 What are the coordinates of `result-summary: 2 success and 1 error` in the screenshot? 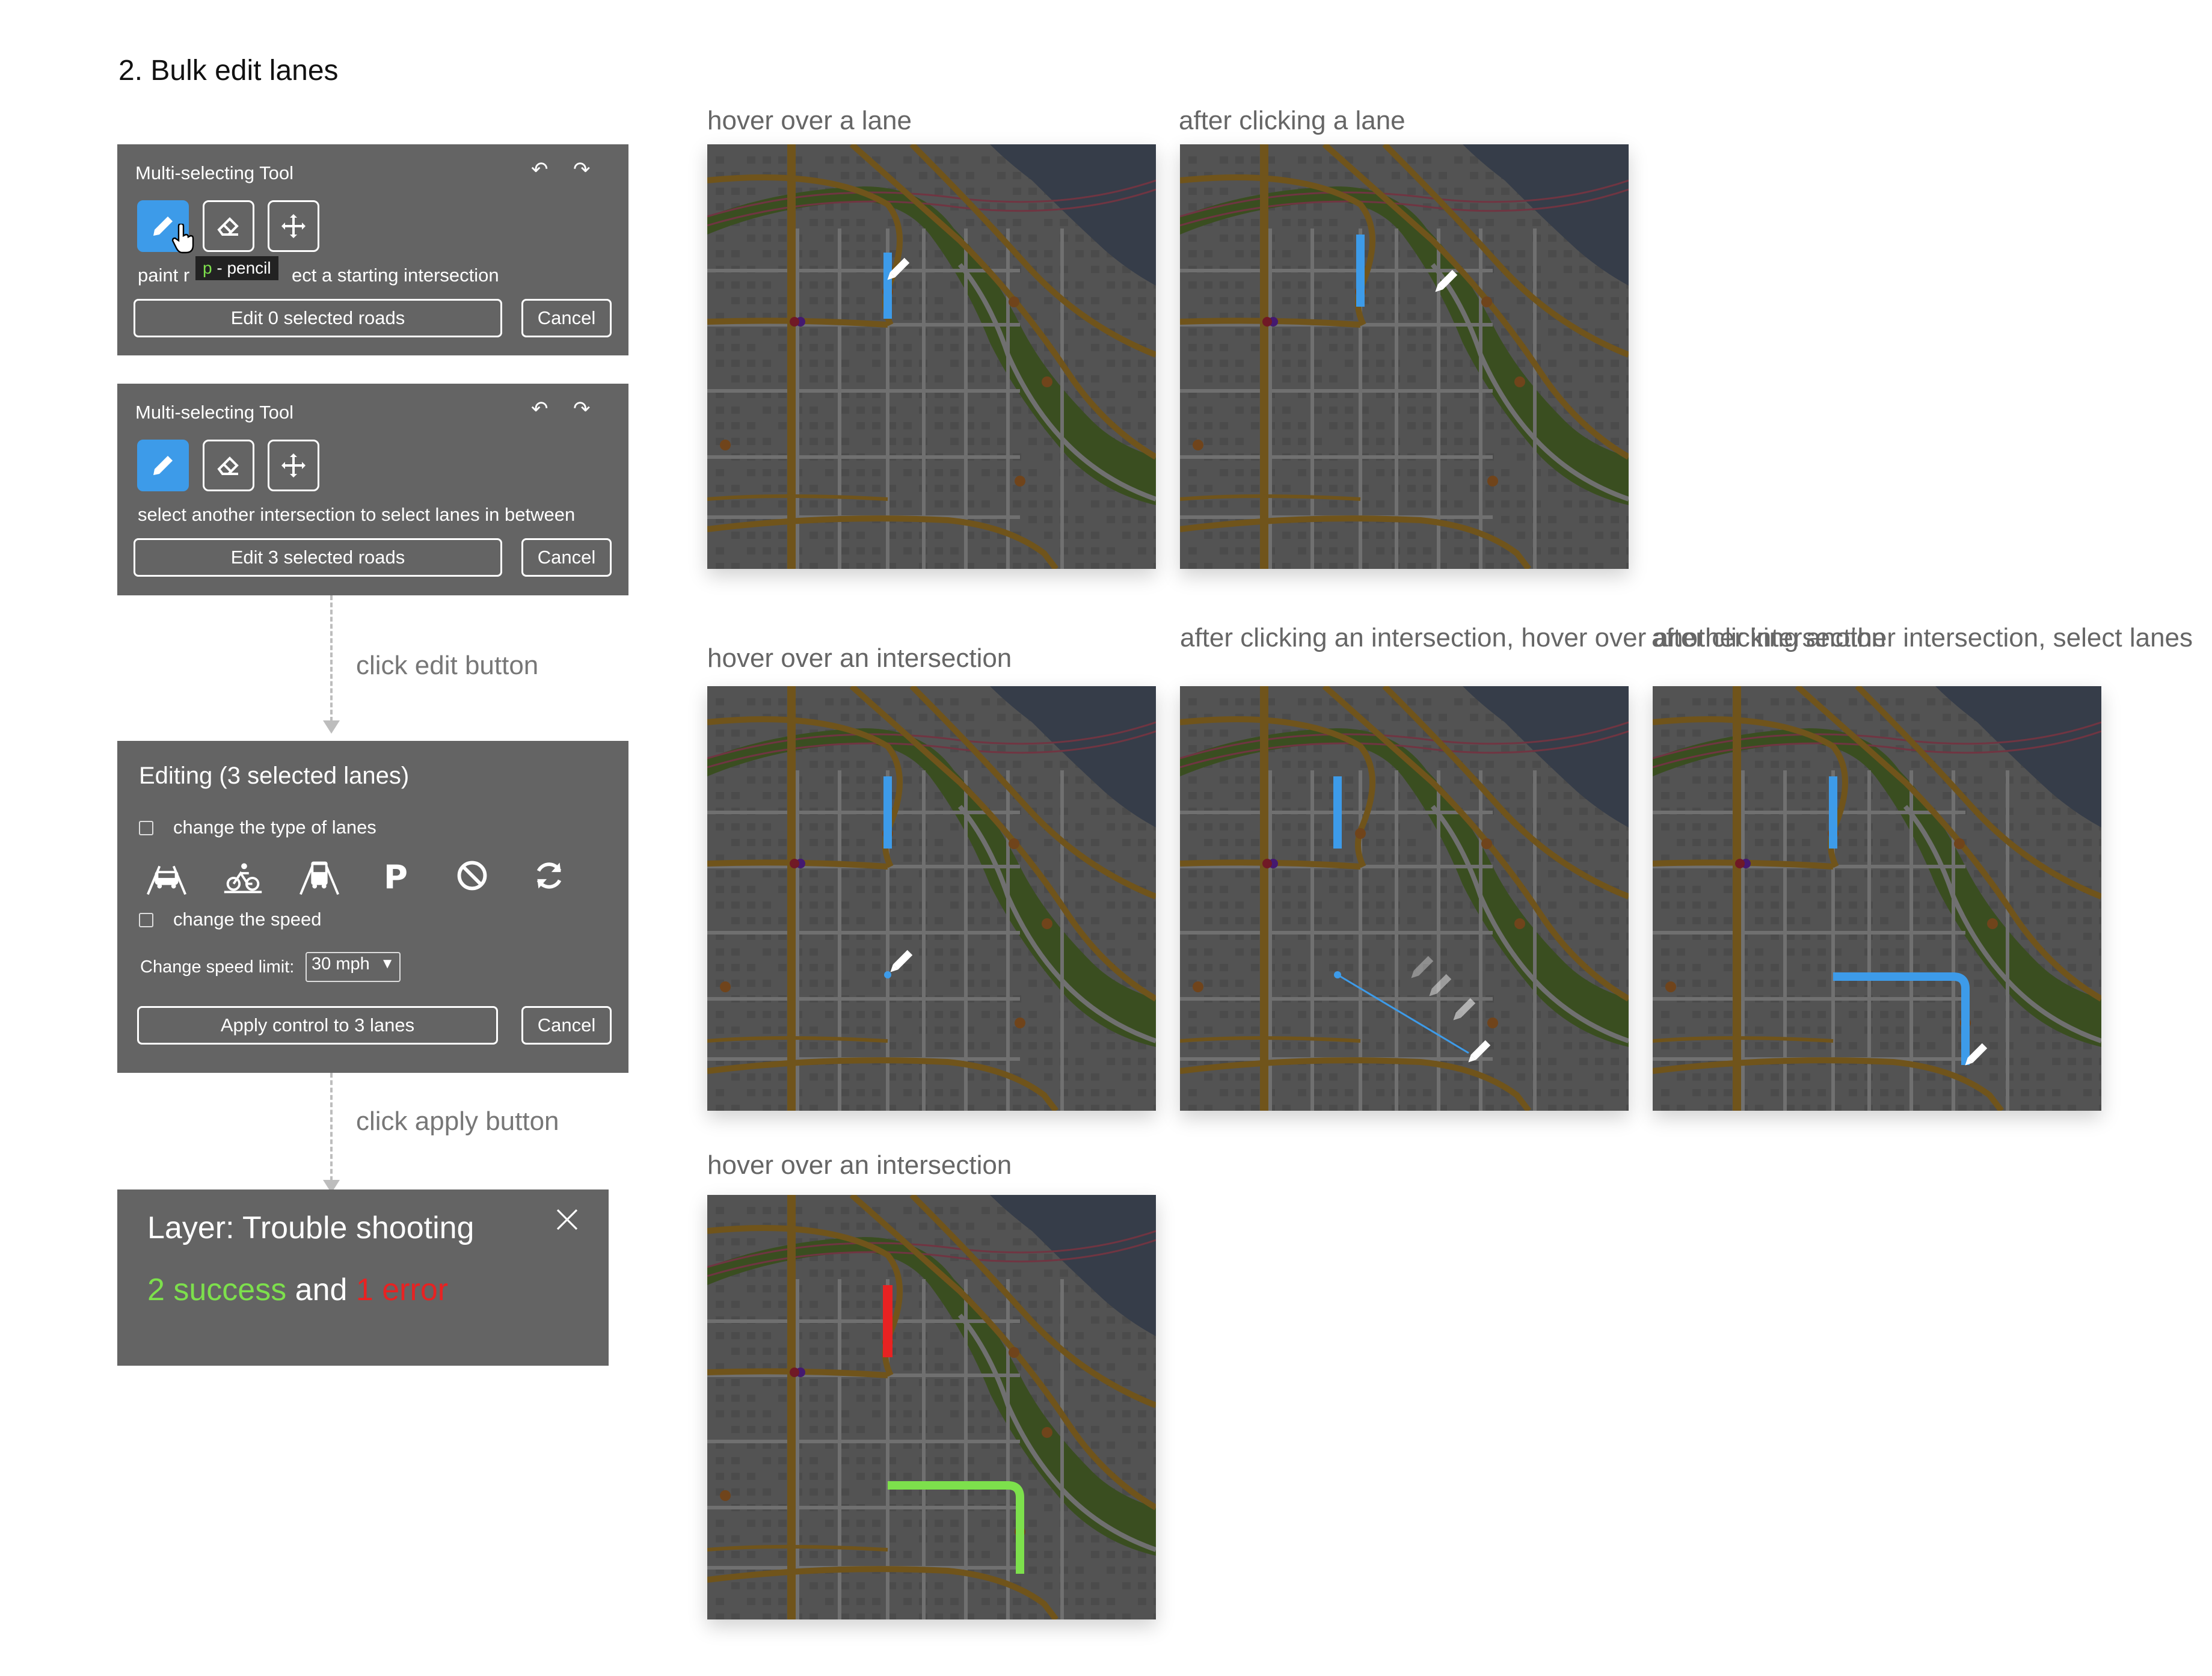 It's located at (297, 1290).